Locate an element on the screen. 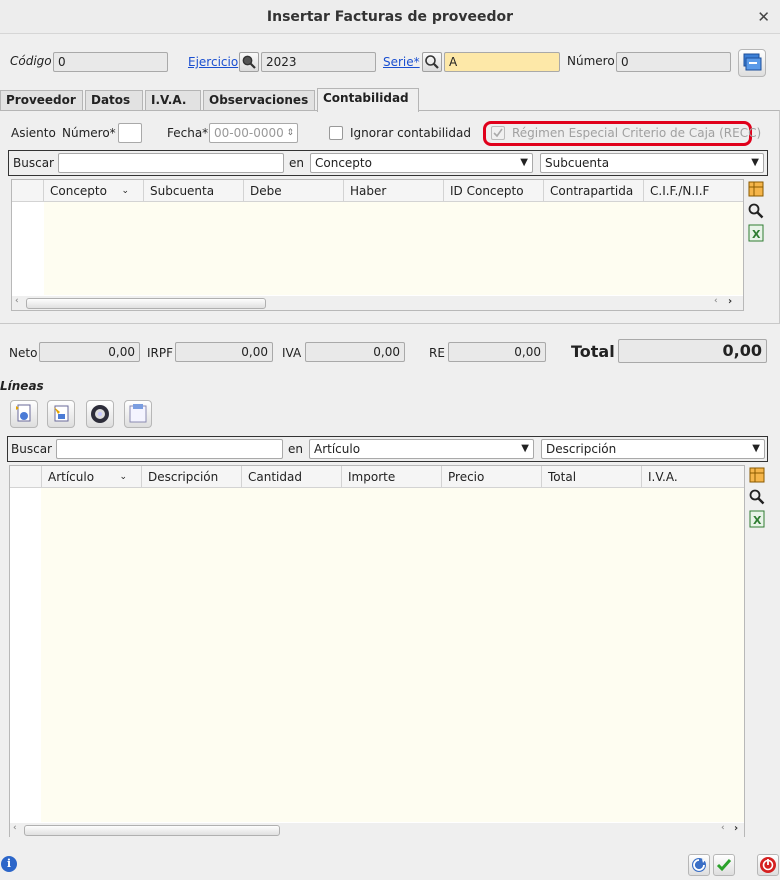  contabilidad-column-select: Subcuenta ▼ is located at coordinates (652, 163).